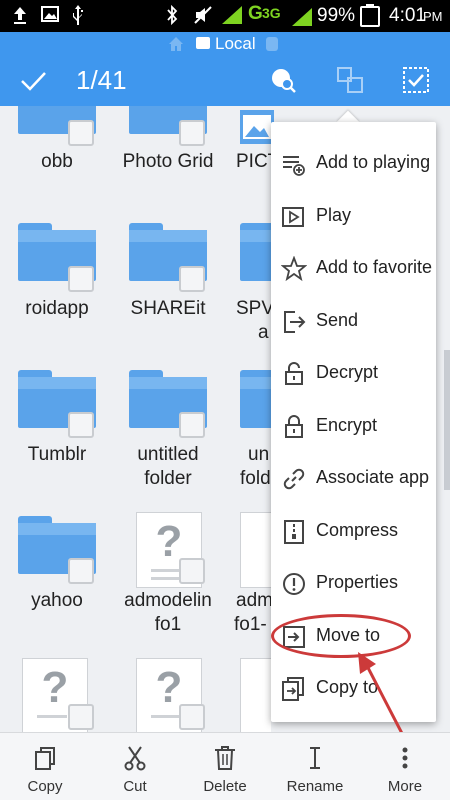 The width and height of the screenshot is (450, 800). I want to click on file-label: SPV, so click(255, 308).